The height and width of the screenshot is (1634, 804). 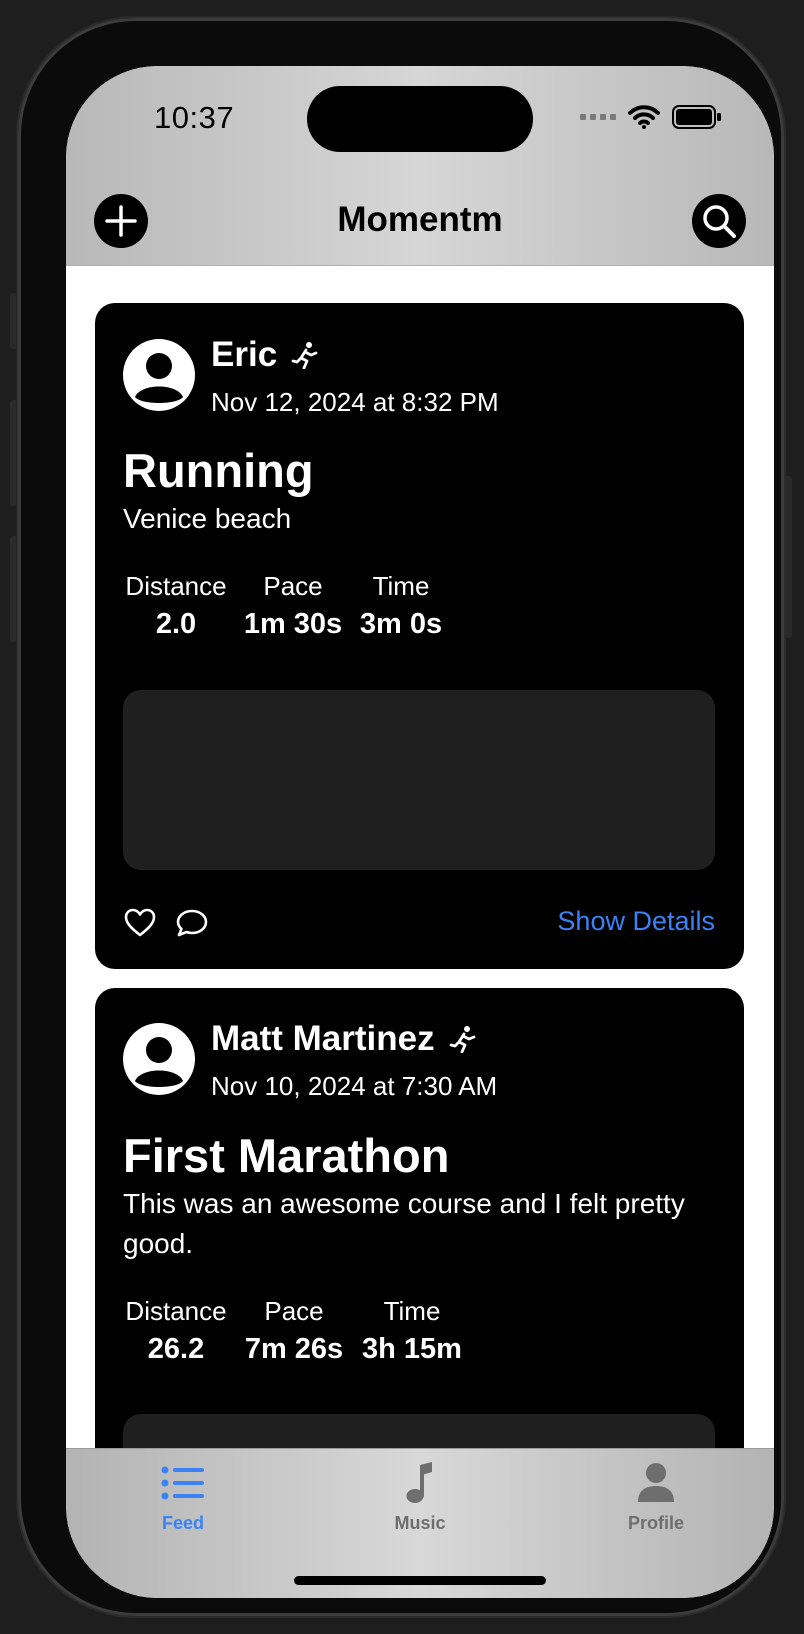 I want to click on post-user-name: Matt Martinez, so click(x=344, y=1039).